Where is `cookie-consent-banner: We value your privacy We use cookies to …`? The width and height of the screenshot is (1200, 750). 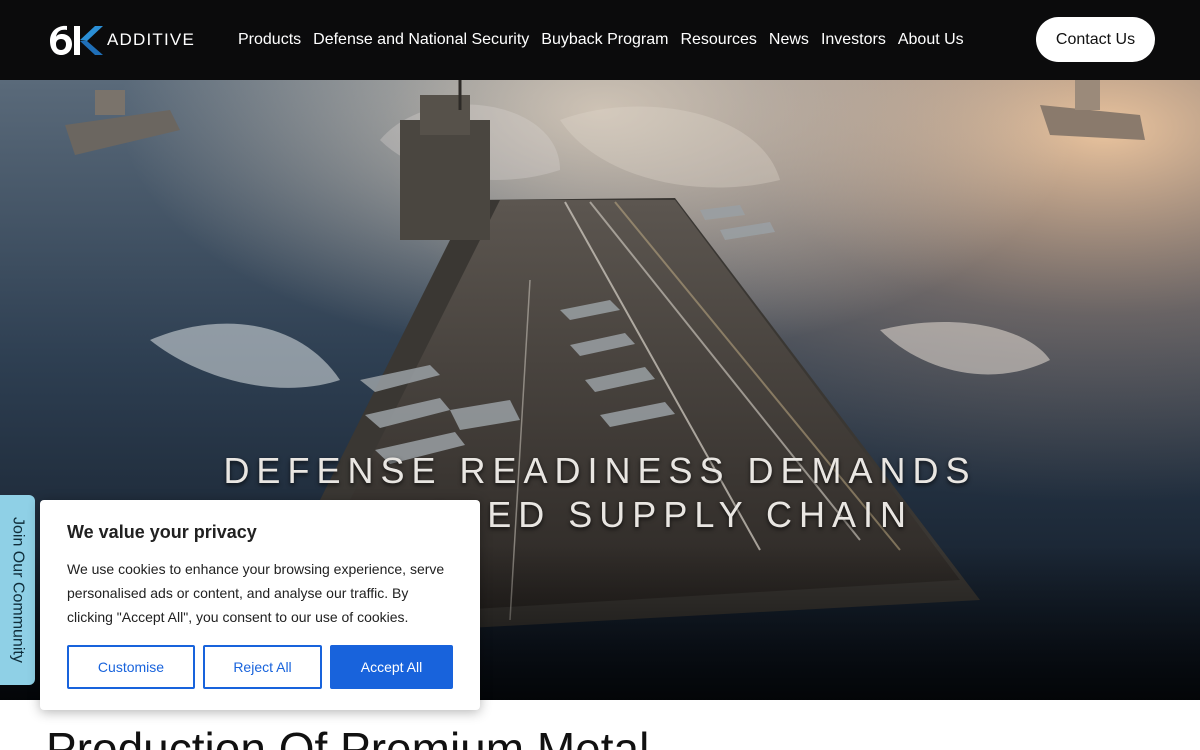 cookie-consent-banner: We value your privacy We use cookies to … is located at coordinates (260, 605).